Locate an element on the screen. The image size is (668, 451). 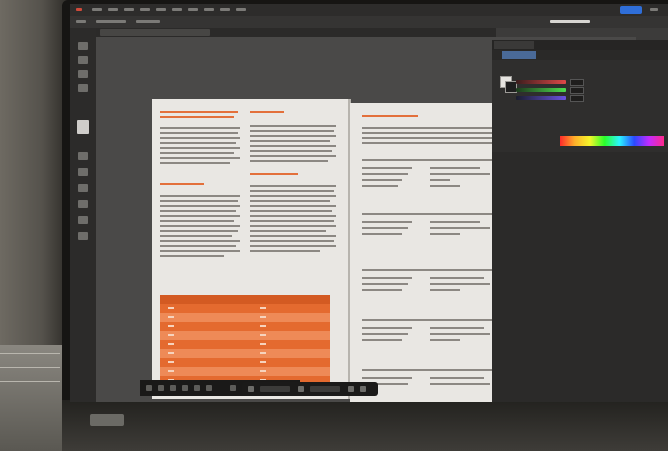
menu-item-image is located at coordinates (129, 9).